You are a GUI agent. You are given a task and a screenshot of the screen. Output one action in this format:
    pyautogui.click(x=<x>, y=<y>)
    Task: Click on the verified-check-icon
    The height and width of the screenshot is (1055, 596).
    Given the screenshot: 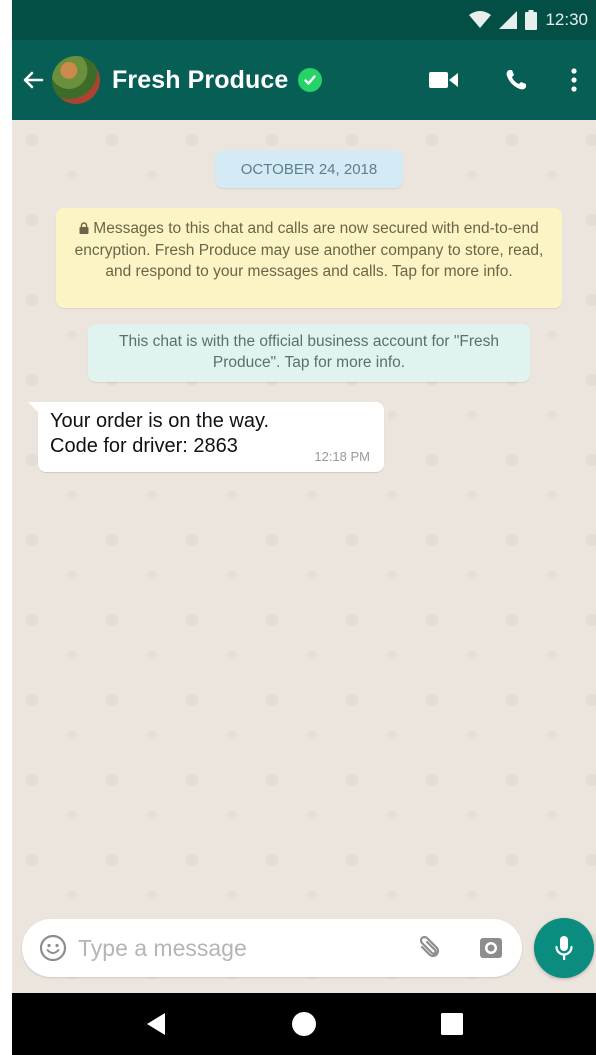 What is the action you would take?
    pyautogui.click(x=310, y=80)
    